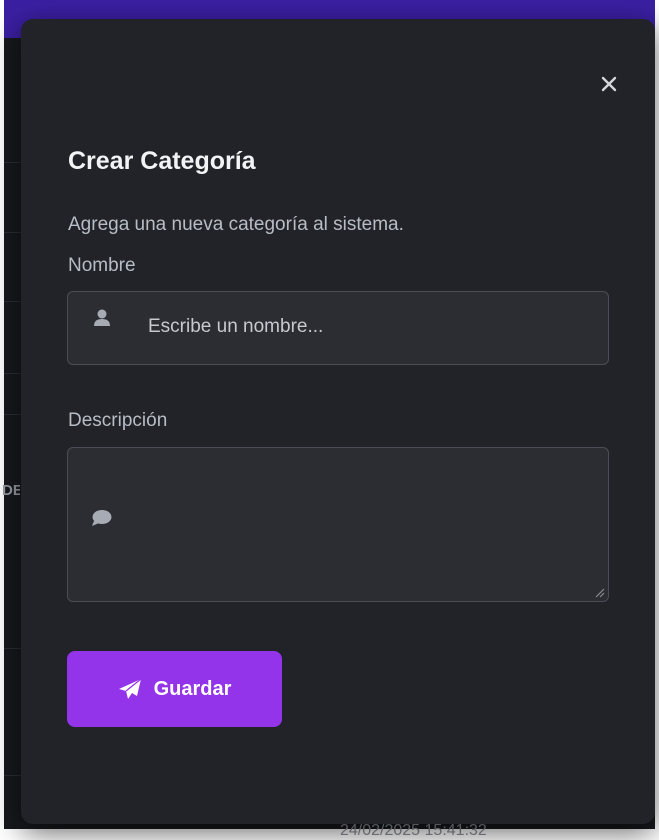  I want to click on name-label: Nombre, so click(102, 265).